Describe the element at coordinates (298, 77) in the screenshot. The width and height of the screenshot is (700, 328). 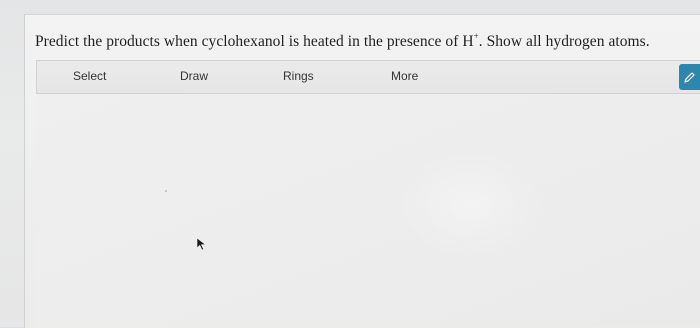
I see `rings-button: Rings` at that location.